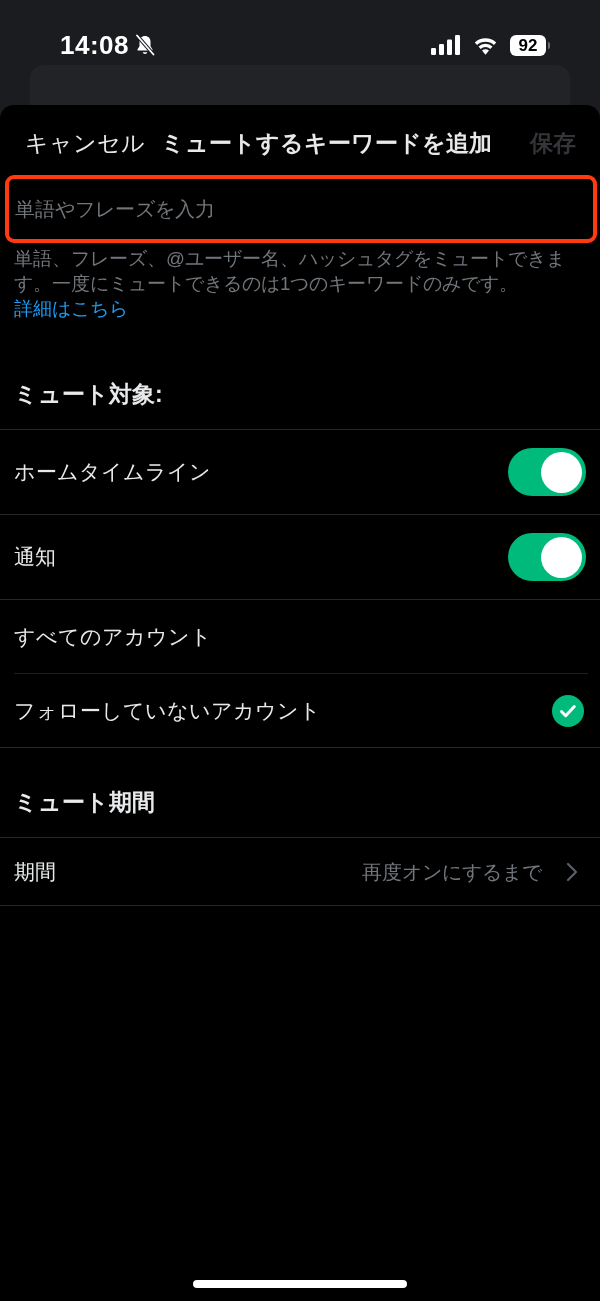 The width and height of the screenshot is (600, 1301). I want to click on option-label: すべてのアカウント, so click(113, 636).